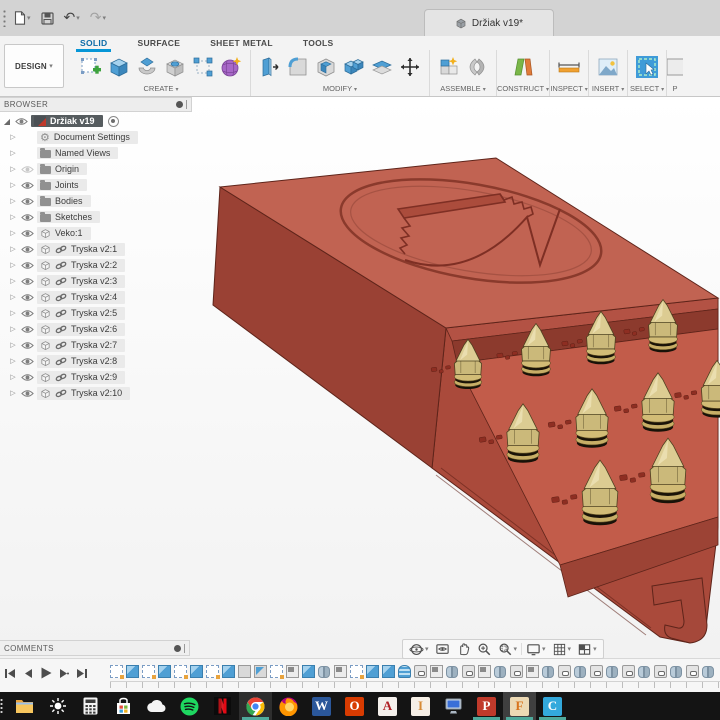 This screenshot has width=720, height=720. What do you see at coordinates (186, 104) in the screenshot?
I see `browser-resize-handle` at bounding box center [186, 104].